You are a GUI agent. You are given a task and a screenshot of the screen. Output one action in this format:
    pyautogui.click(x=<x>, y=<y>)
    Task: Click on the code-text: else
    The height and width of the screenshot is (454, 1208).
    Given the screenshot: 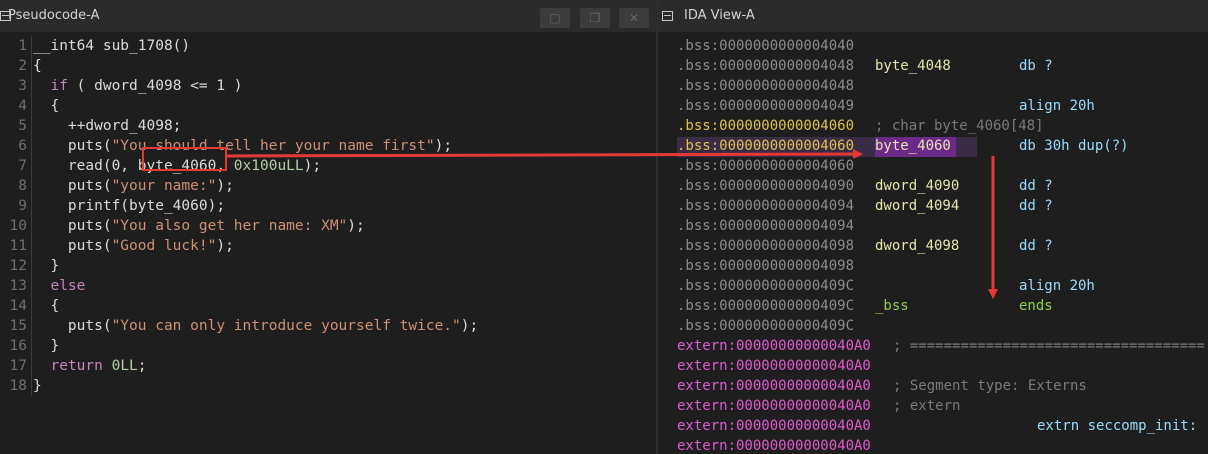 What is the action you would take?
    pyautogui.click(x=68, y=286)
    